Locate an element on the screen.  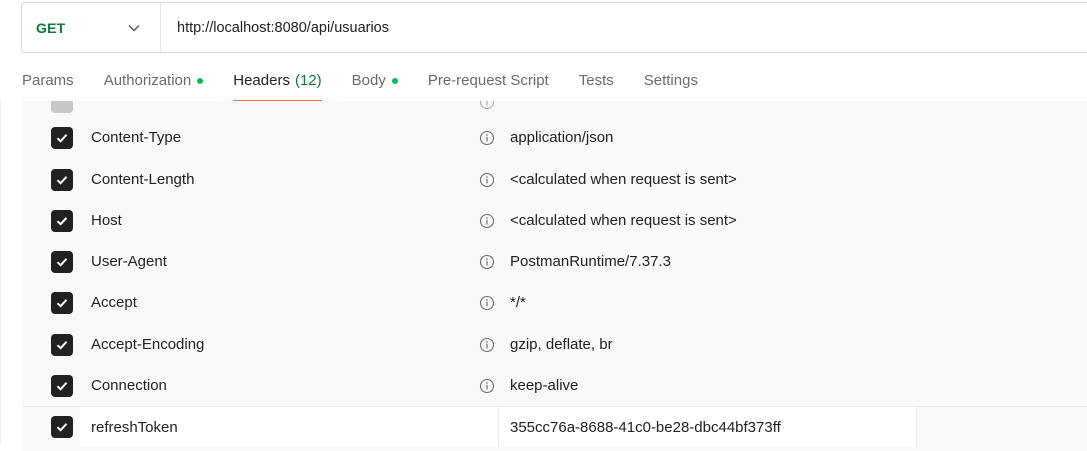
header-key: Content-Length is located at coordinates (143, 179).